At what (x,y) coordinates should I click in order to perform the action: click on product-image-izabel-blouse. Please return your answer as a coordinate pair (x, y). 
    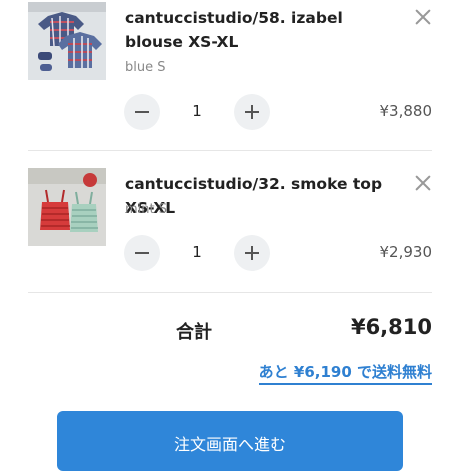
    Looking at the image, I should click on (67, 41).